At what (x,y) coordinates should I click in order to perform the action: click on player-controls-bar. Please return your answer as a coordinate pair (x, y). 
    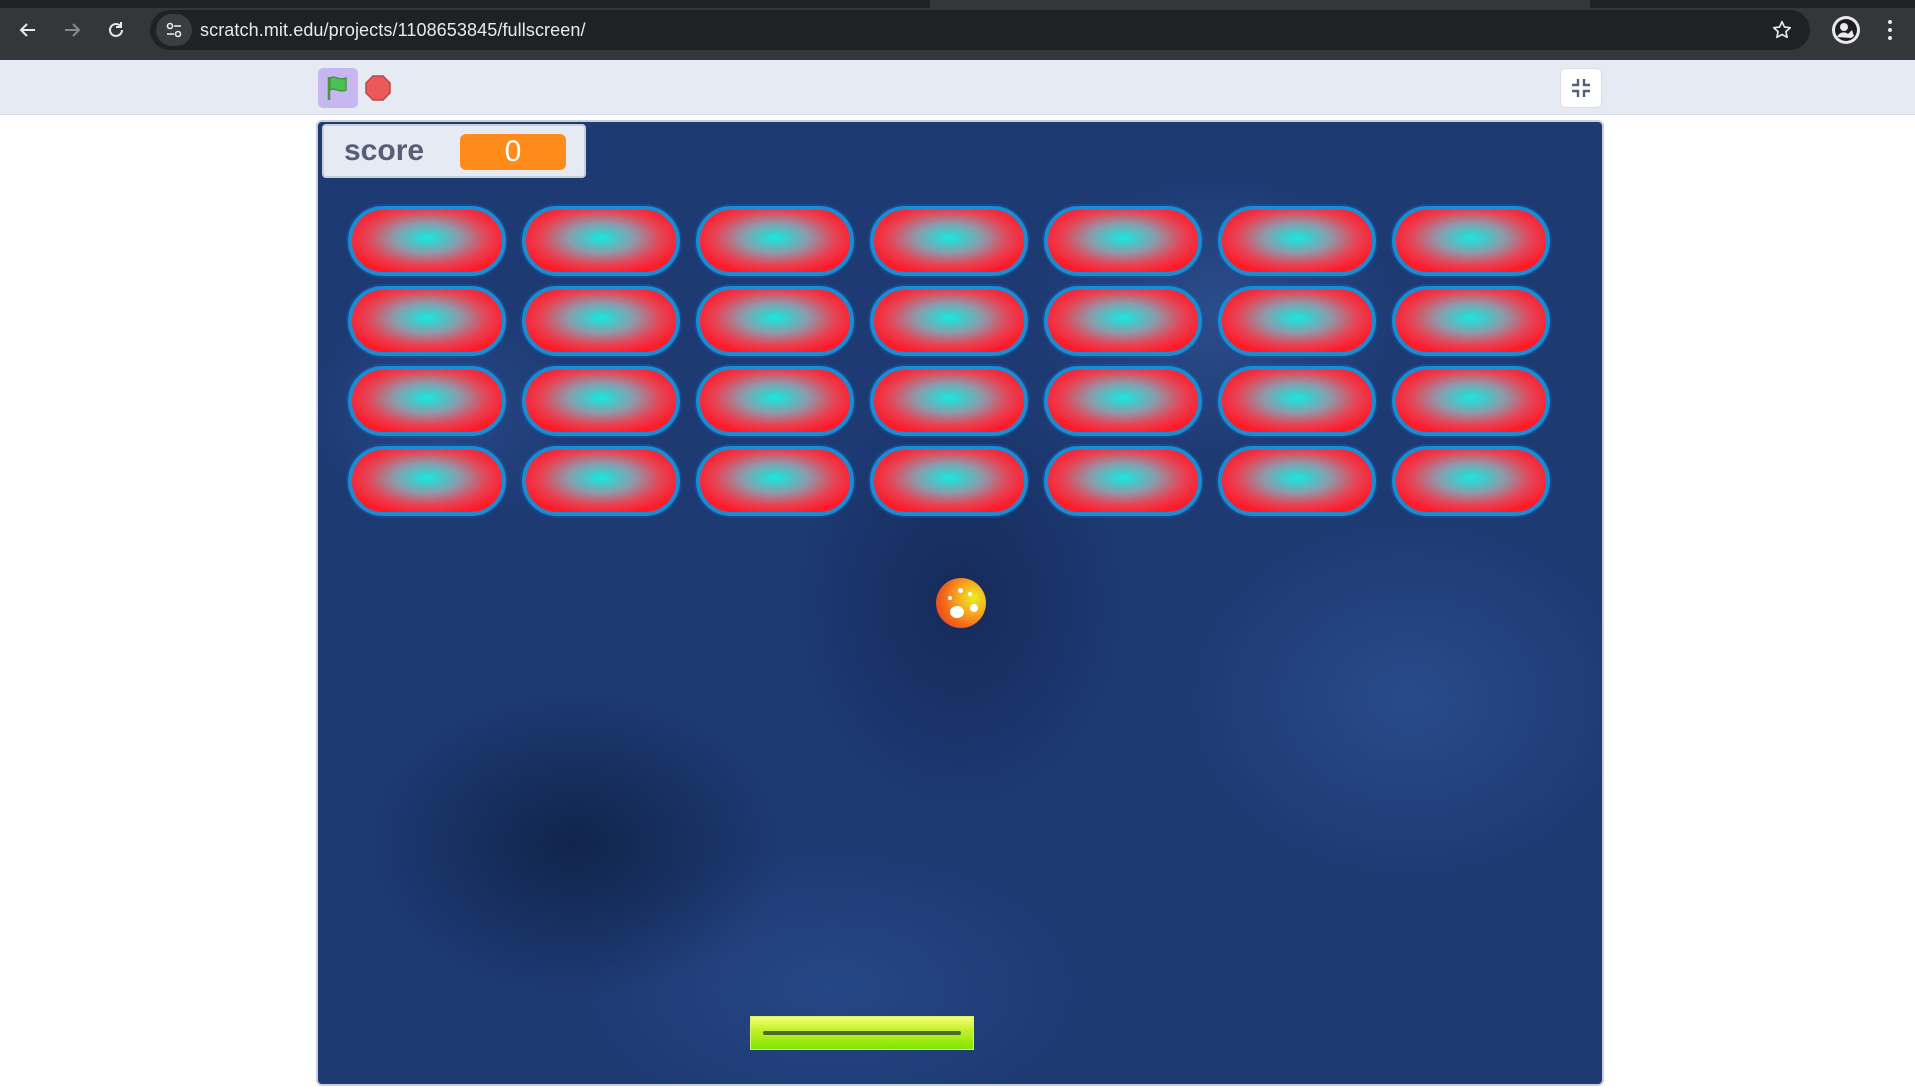
    Looking at the image, I should click on (957, 87).